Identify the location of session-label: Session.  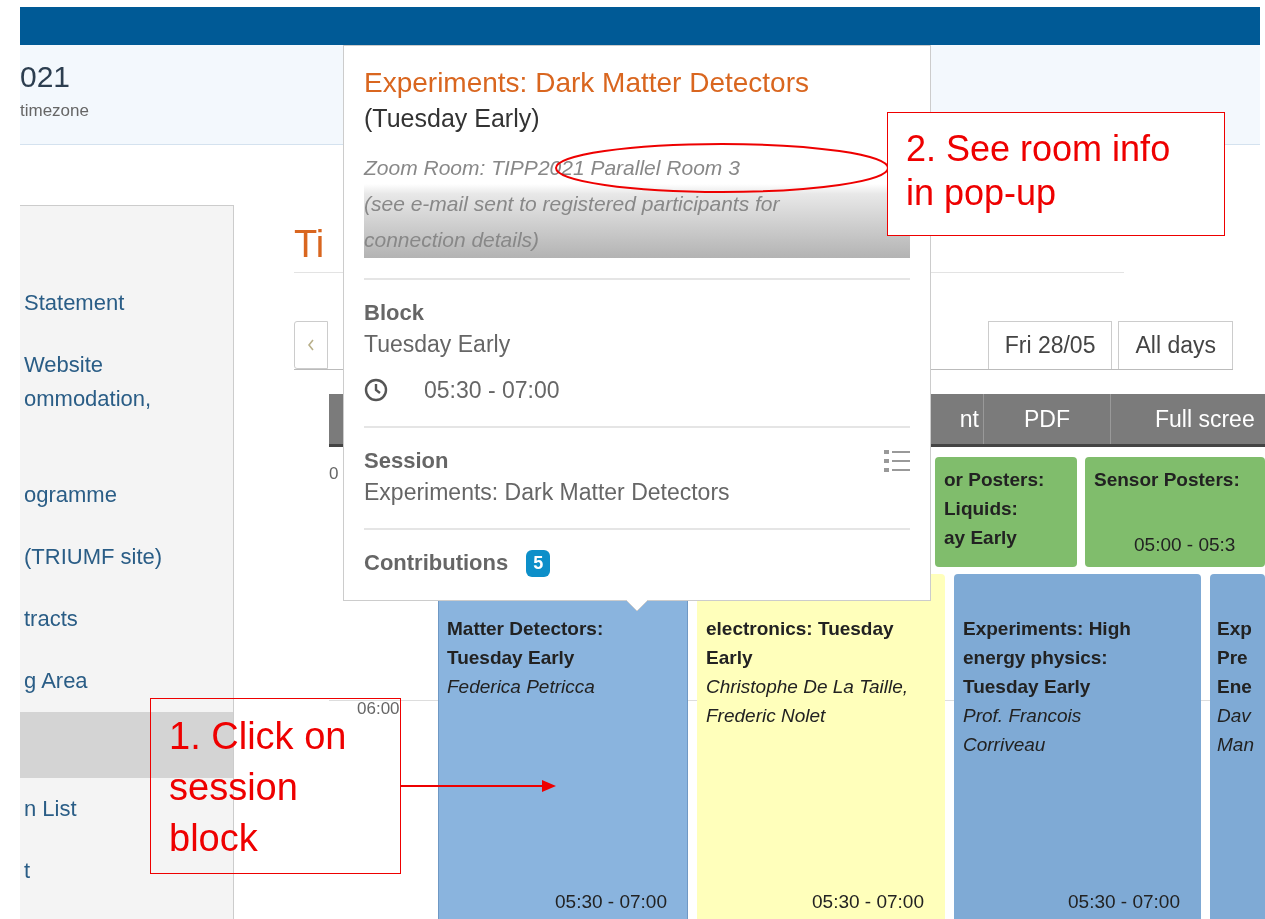
(406, 461).